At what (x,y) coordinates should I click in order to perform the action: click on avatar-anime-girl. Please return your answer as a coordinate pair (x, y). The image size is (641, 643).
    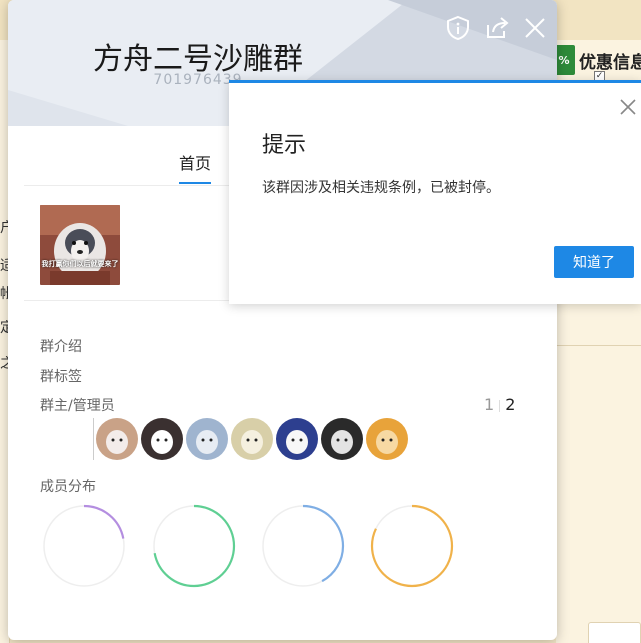
    Looking at the image, I should click on (252, 439).